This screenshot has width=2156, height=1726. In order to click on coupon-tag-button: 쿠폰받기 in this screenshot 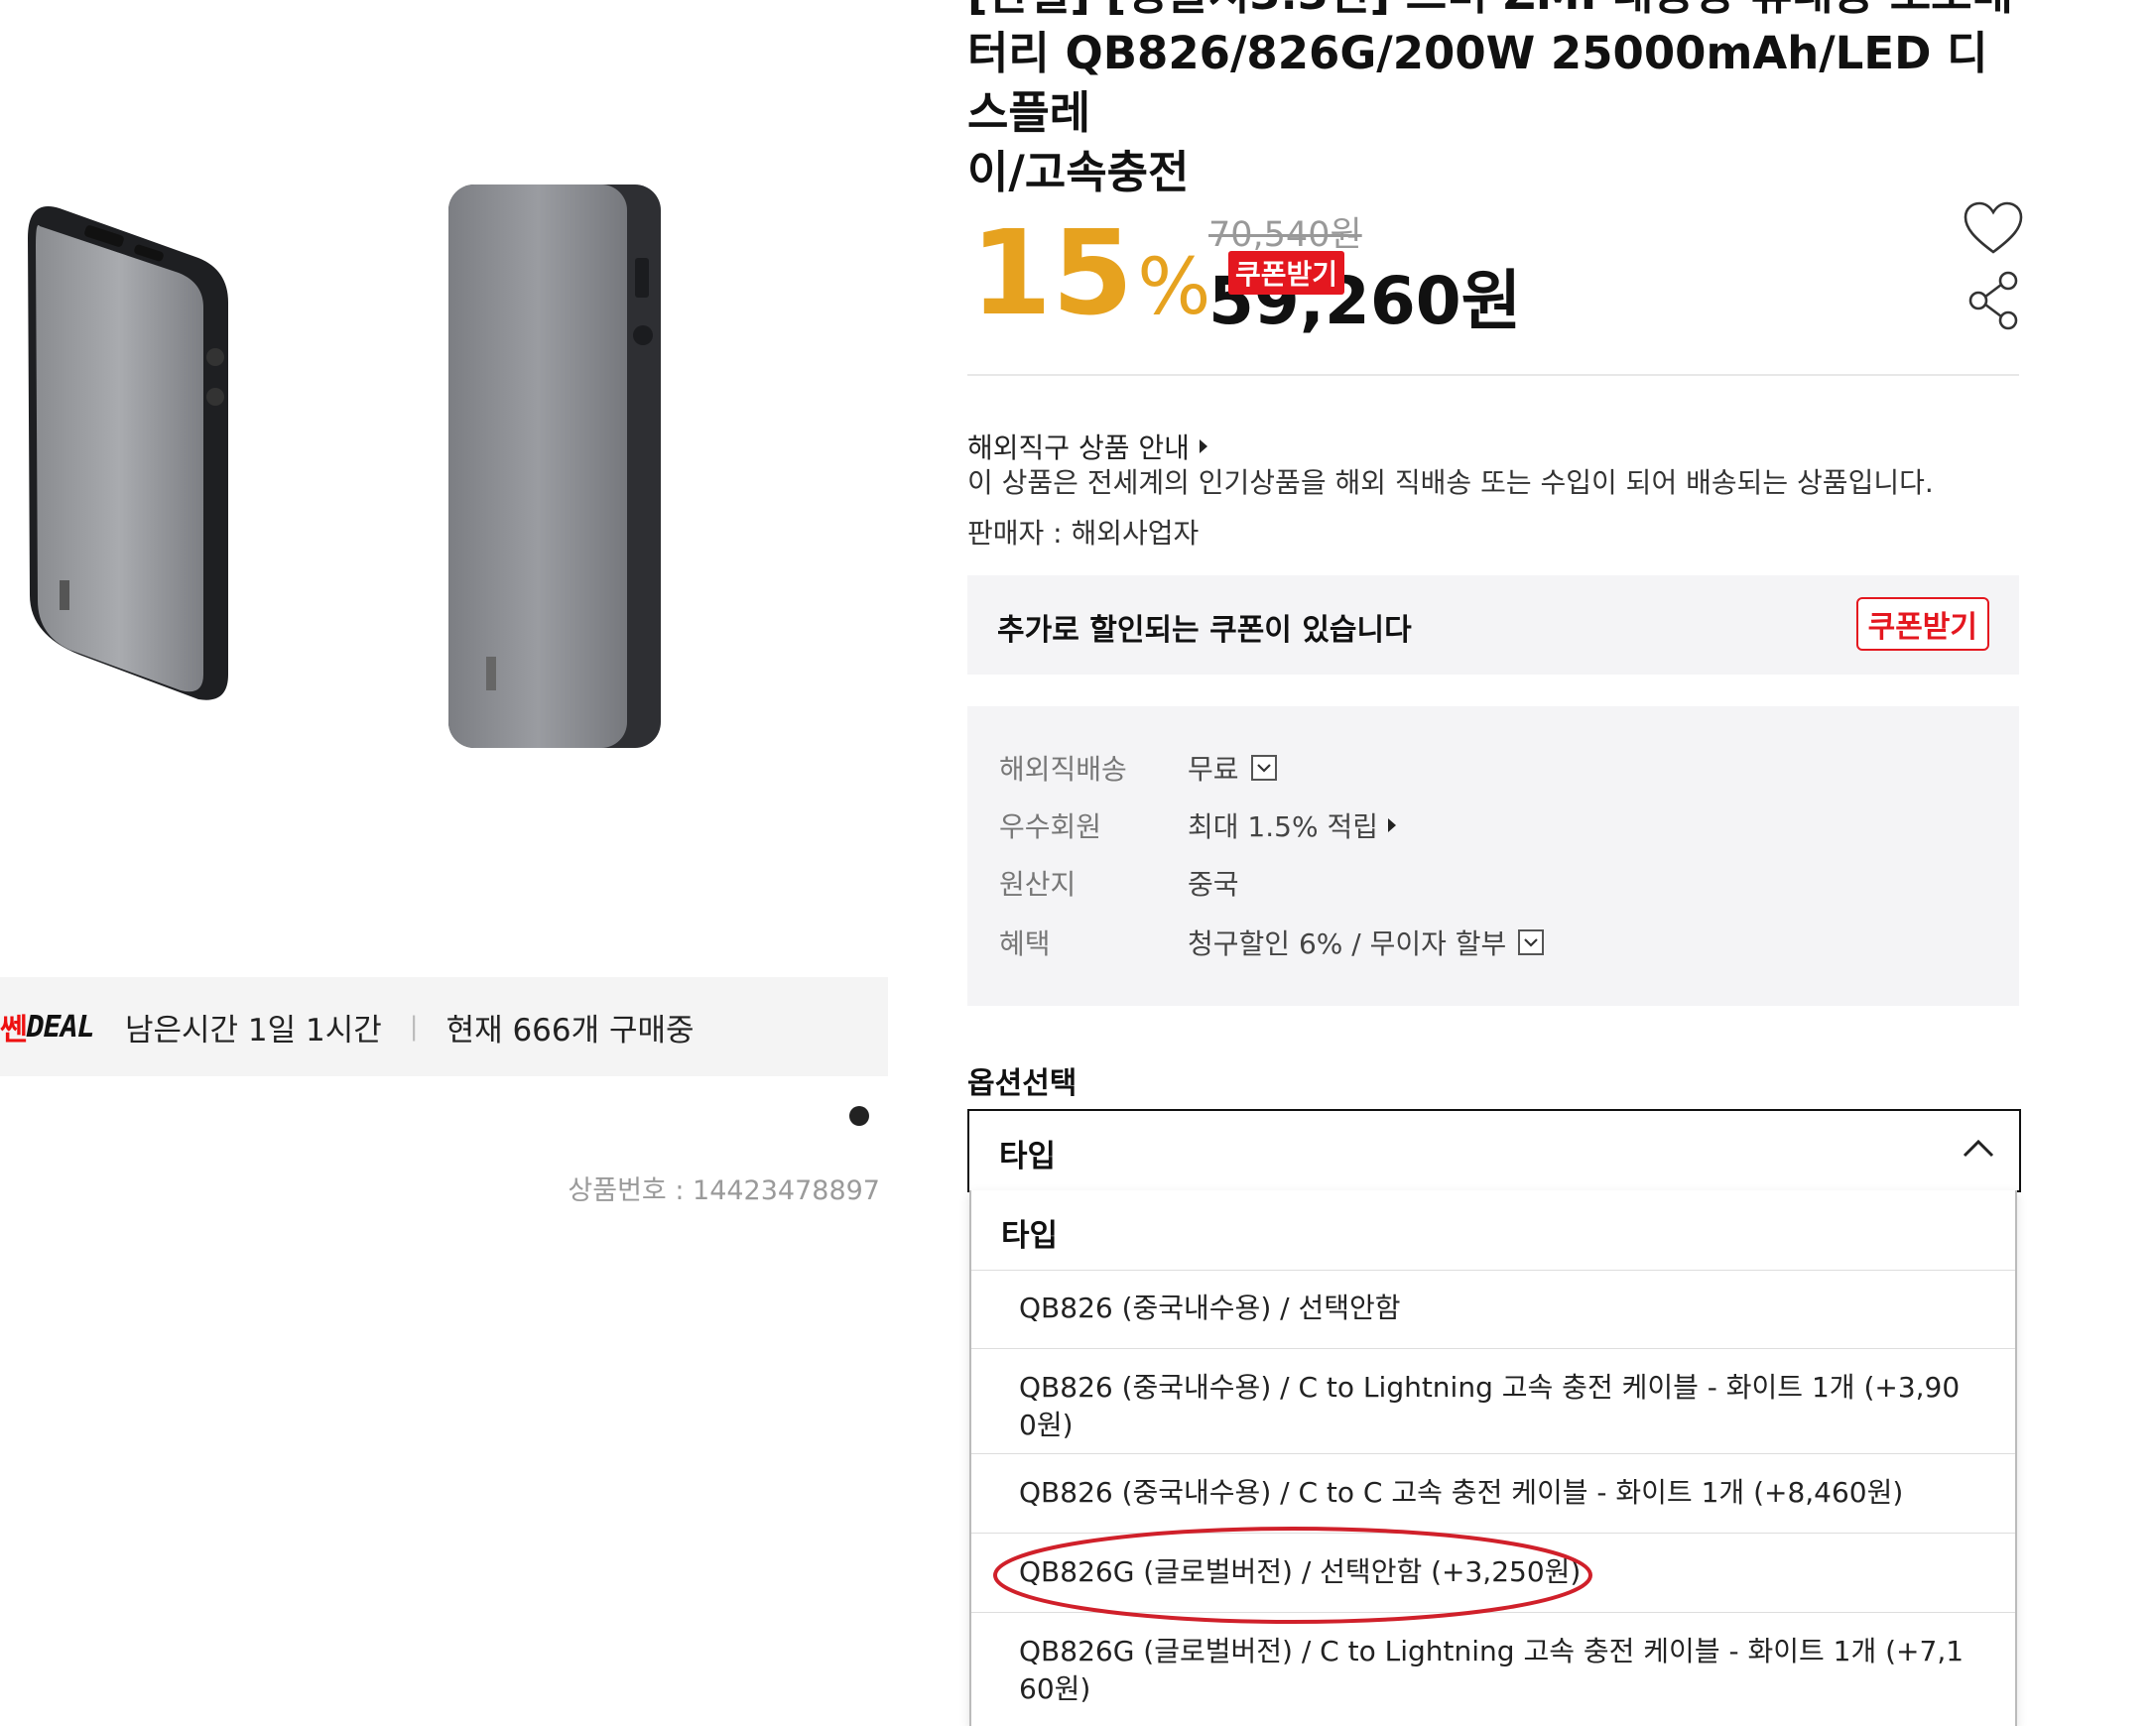, I will do `click(1286, 273)`.